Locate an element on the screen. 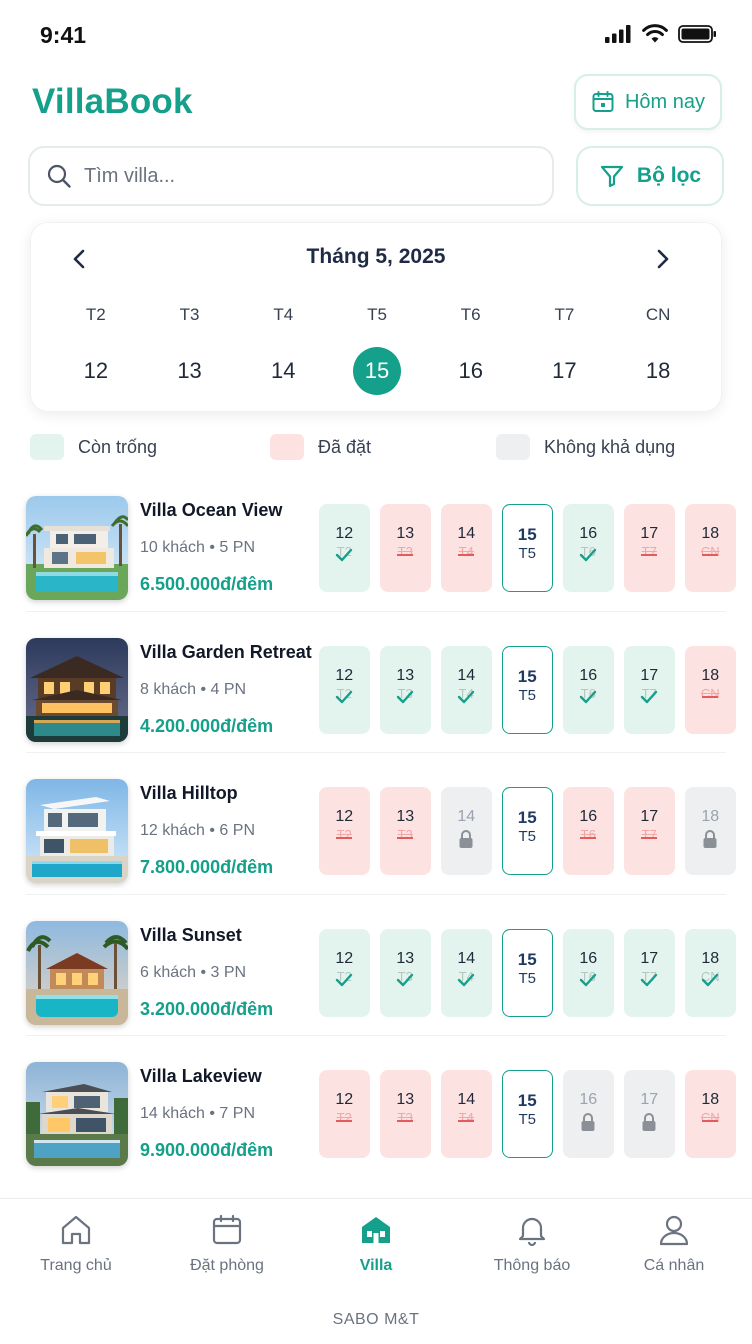 This screenshot has width=752, height=1344. slot-unavailable: 16 is located at coordinates (588, 1114).